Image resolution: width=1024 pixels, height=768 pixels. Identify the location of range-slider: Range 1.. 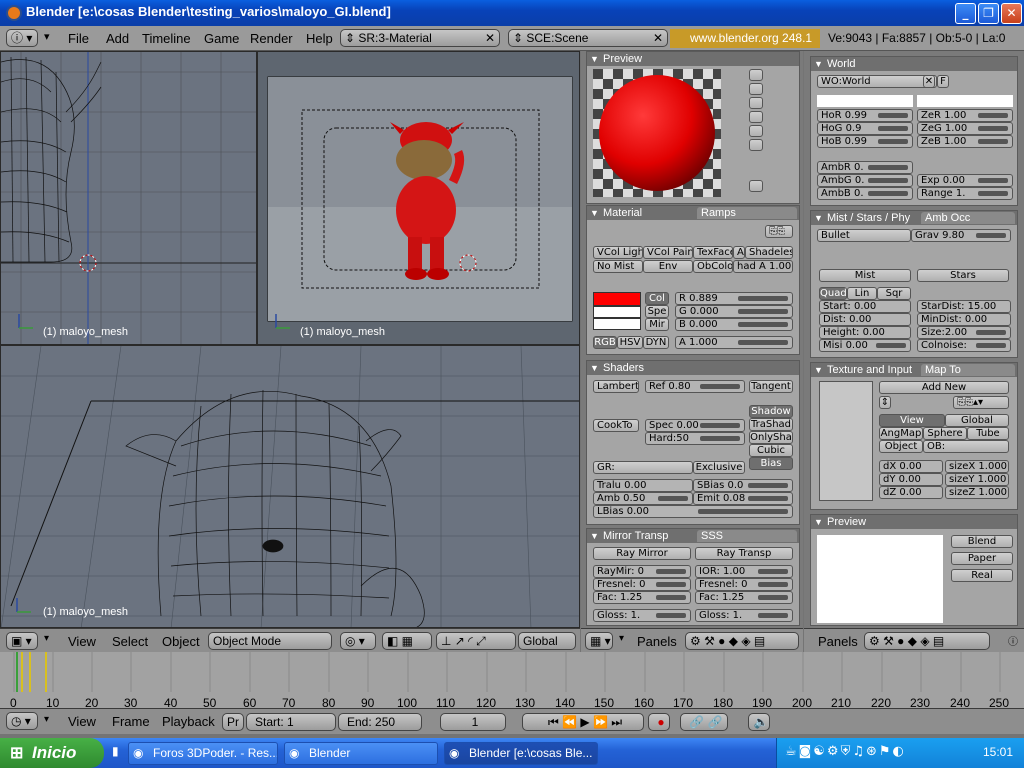
(965, 193).